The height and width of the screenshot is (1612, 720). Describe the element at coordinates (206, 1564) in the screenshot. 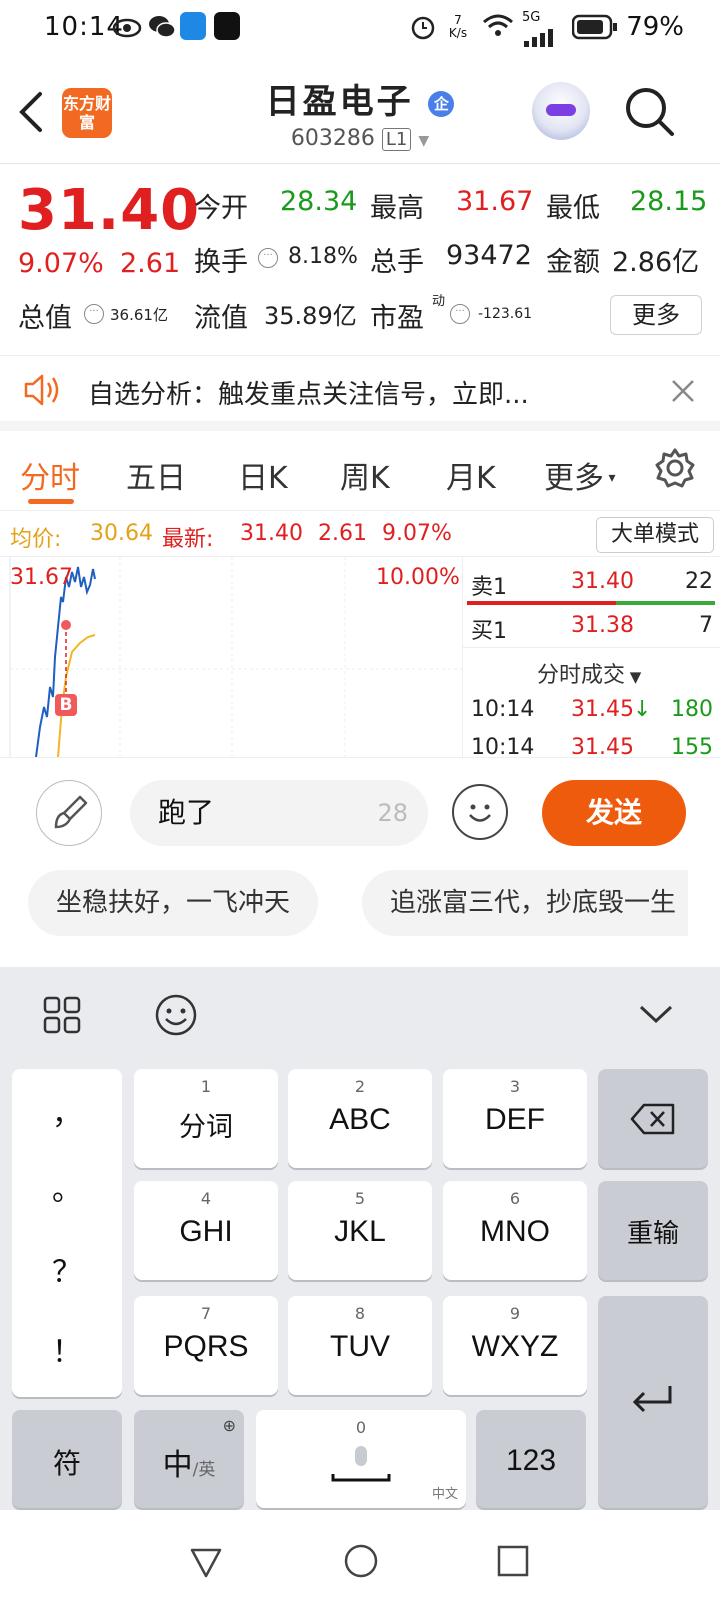

I see `back-triangle-icon` at that location.